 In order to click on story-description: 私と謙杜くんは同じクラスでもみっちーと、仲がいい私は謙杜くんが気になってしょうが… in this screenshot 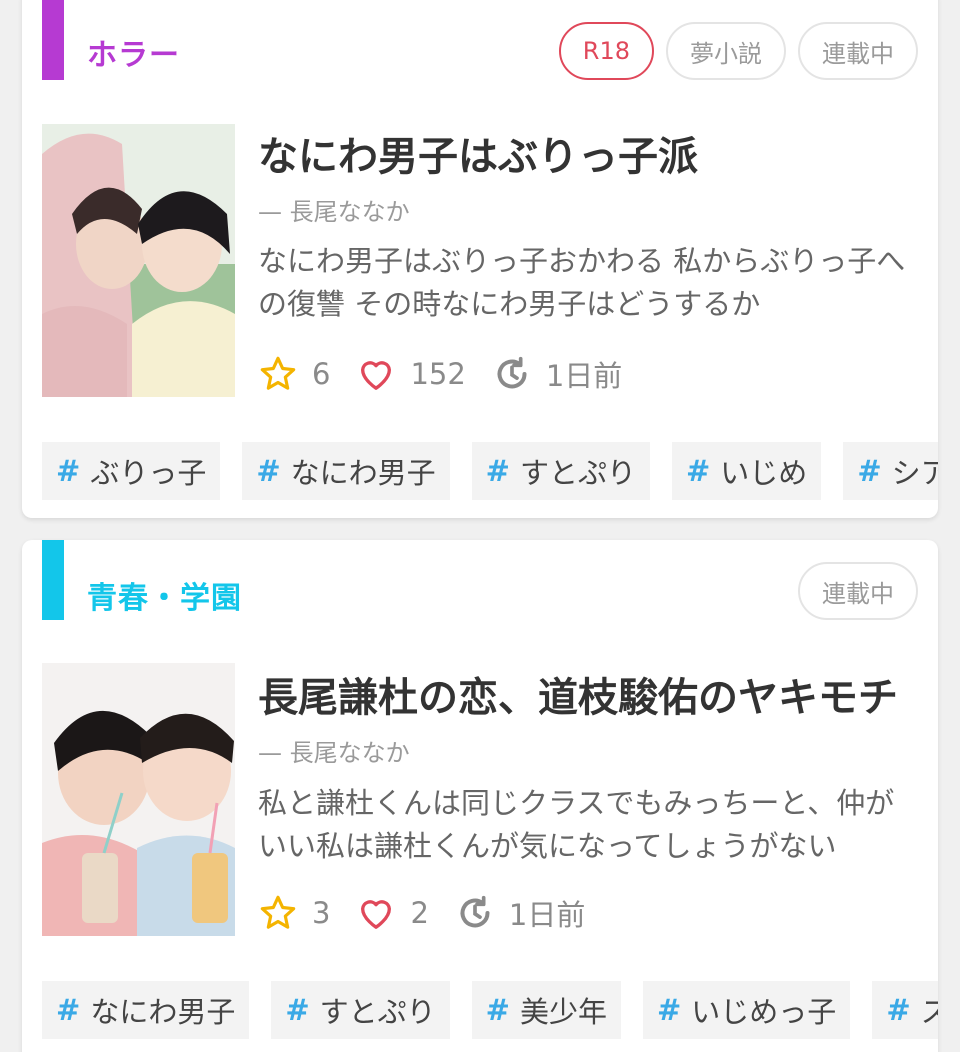, I will do `click(576, 824)`.